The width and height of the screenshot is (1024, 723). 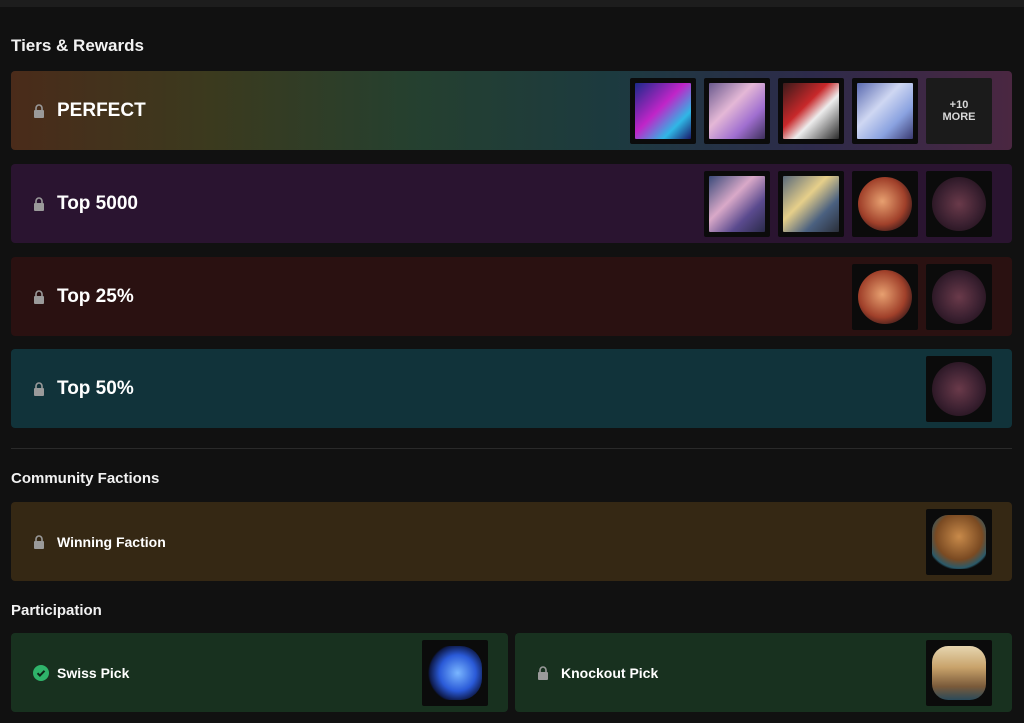 I want to click on section-divider, so click(x=511, y=448).